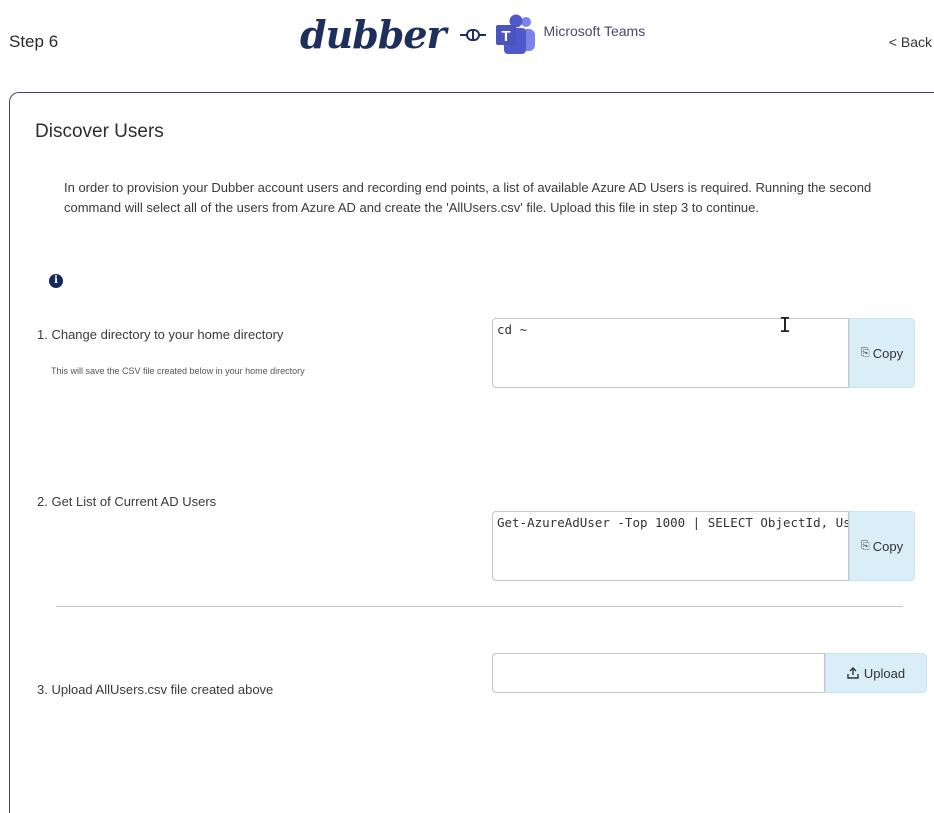 The height and width of the screenshot is (813, 934). I want to click on section-divider, so click(479, 606).